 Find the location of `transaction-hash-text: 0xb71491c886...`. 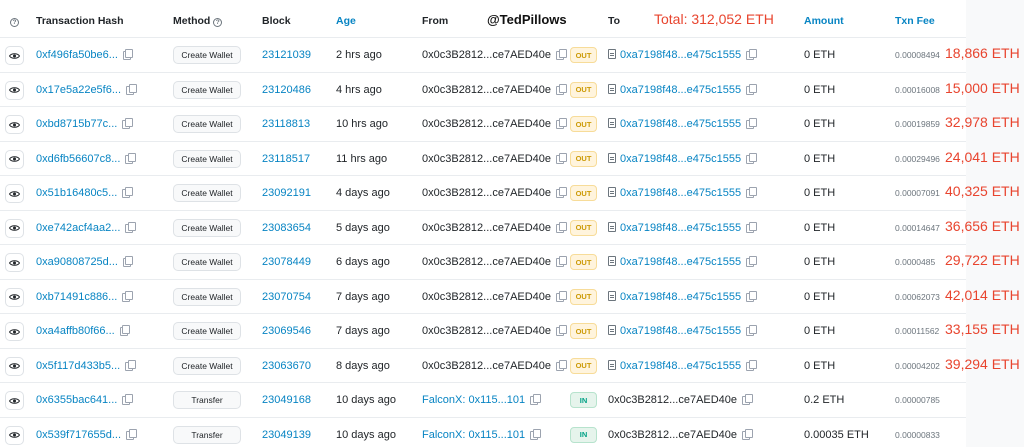

transaction-hash-text: 0xb71491c886... is located at coordinates (76, 297).